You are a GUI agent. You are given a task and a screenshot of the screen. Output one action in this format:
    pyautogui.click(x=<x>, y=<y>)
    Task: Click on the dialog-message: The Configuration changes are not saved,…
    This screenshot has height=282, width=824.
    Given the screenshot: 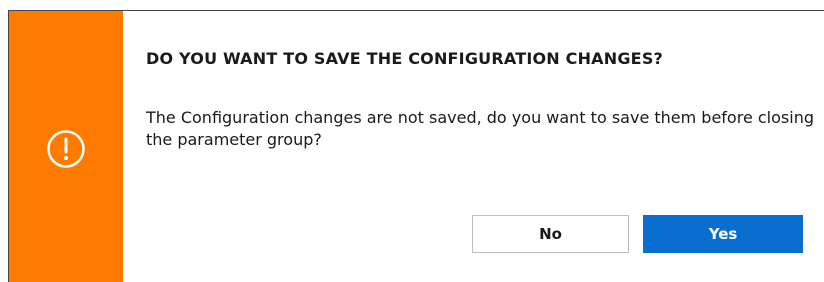 What is the action you would take?
    pyautogui.click(x=480, y=128)
    